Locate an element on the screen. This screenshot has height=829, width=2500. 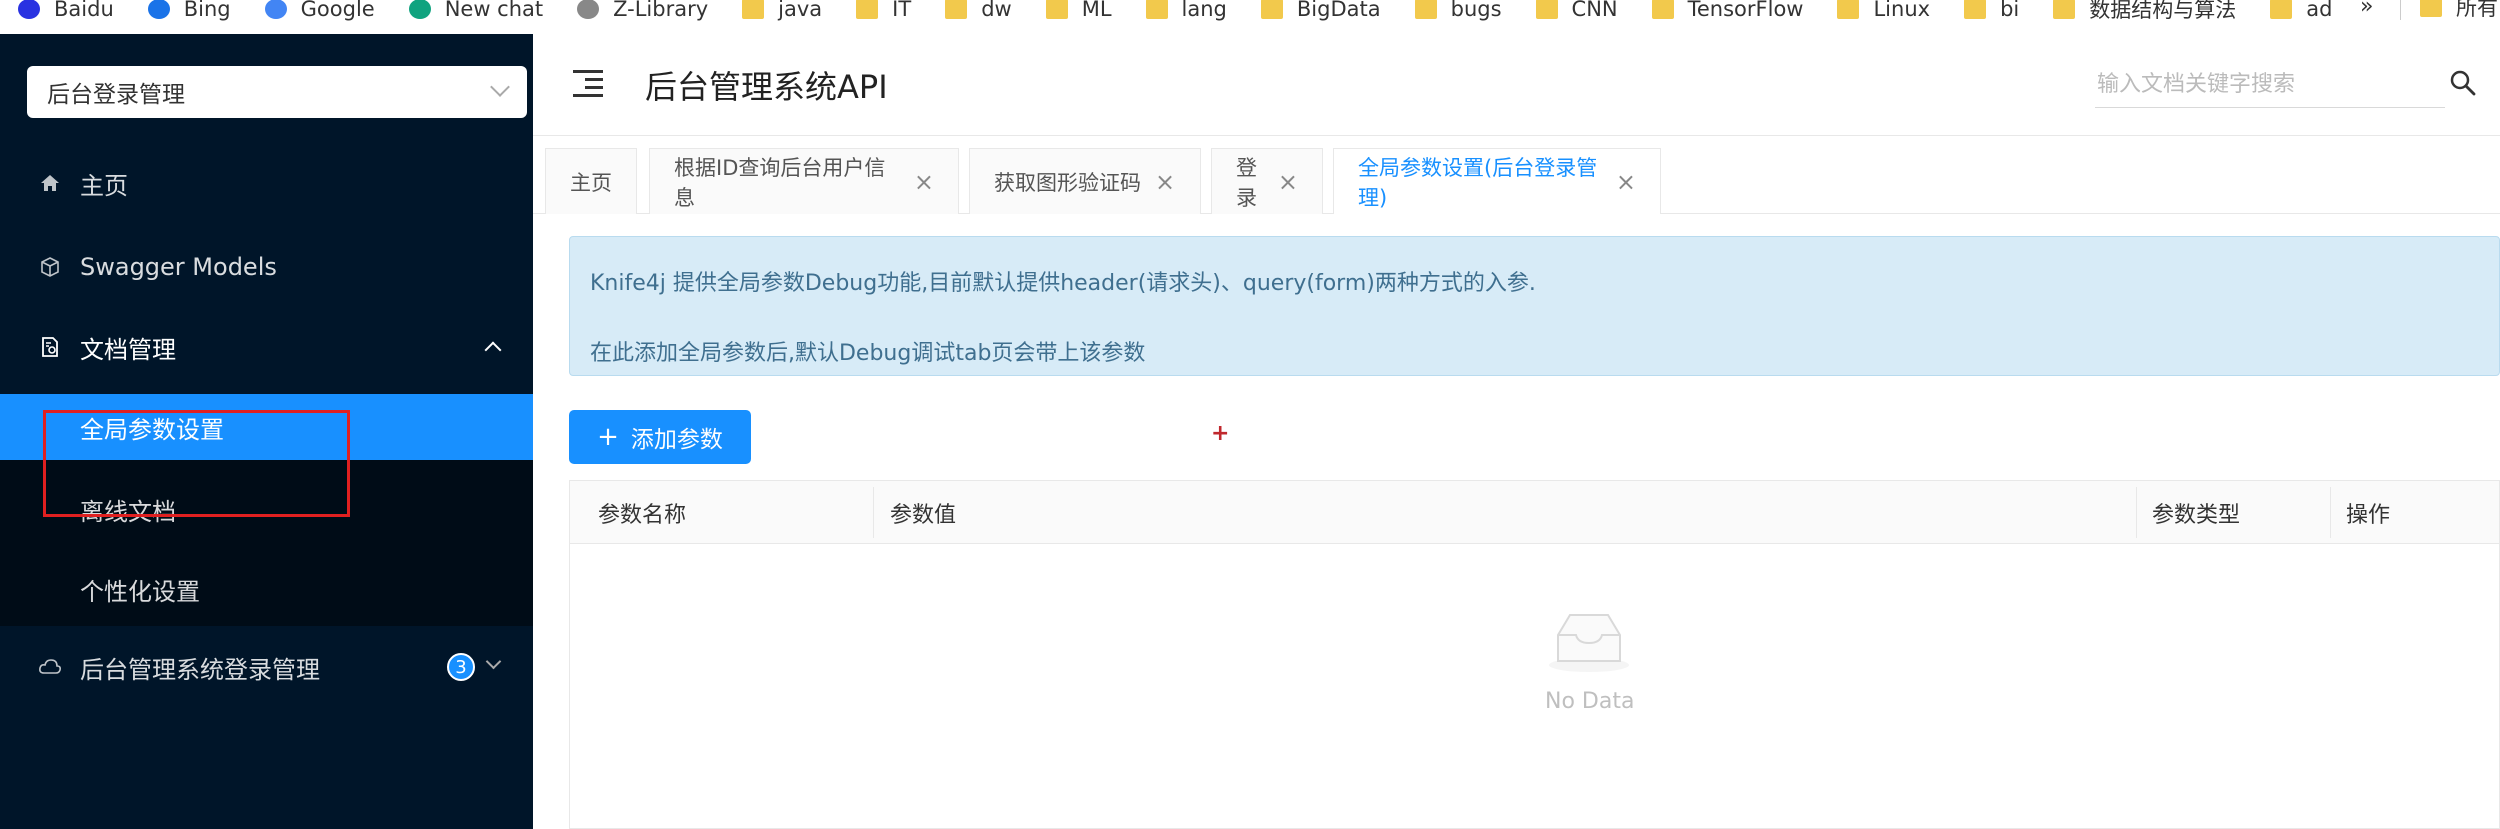
tab-login: 登录 × is located at coordinates (1267, 181).